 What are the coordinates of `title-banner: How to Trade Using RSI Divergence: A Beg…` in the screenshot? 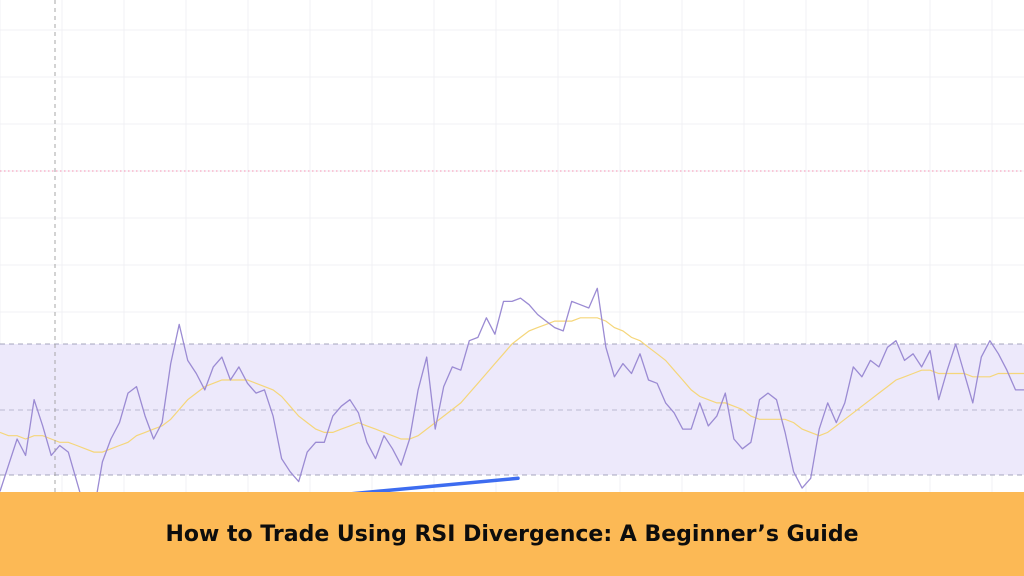 It's located at (512, 534).